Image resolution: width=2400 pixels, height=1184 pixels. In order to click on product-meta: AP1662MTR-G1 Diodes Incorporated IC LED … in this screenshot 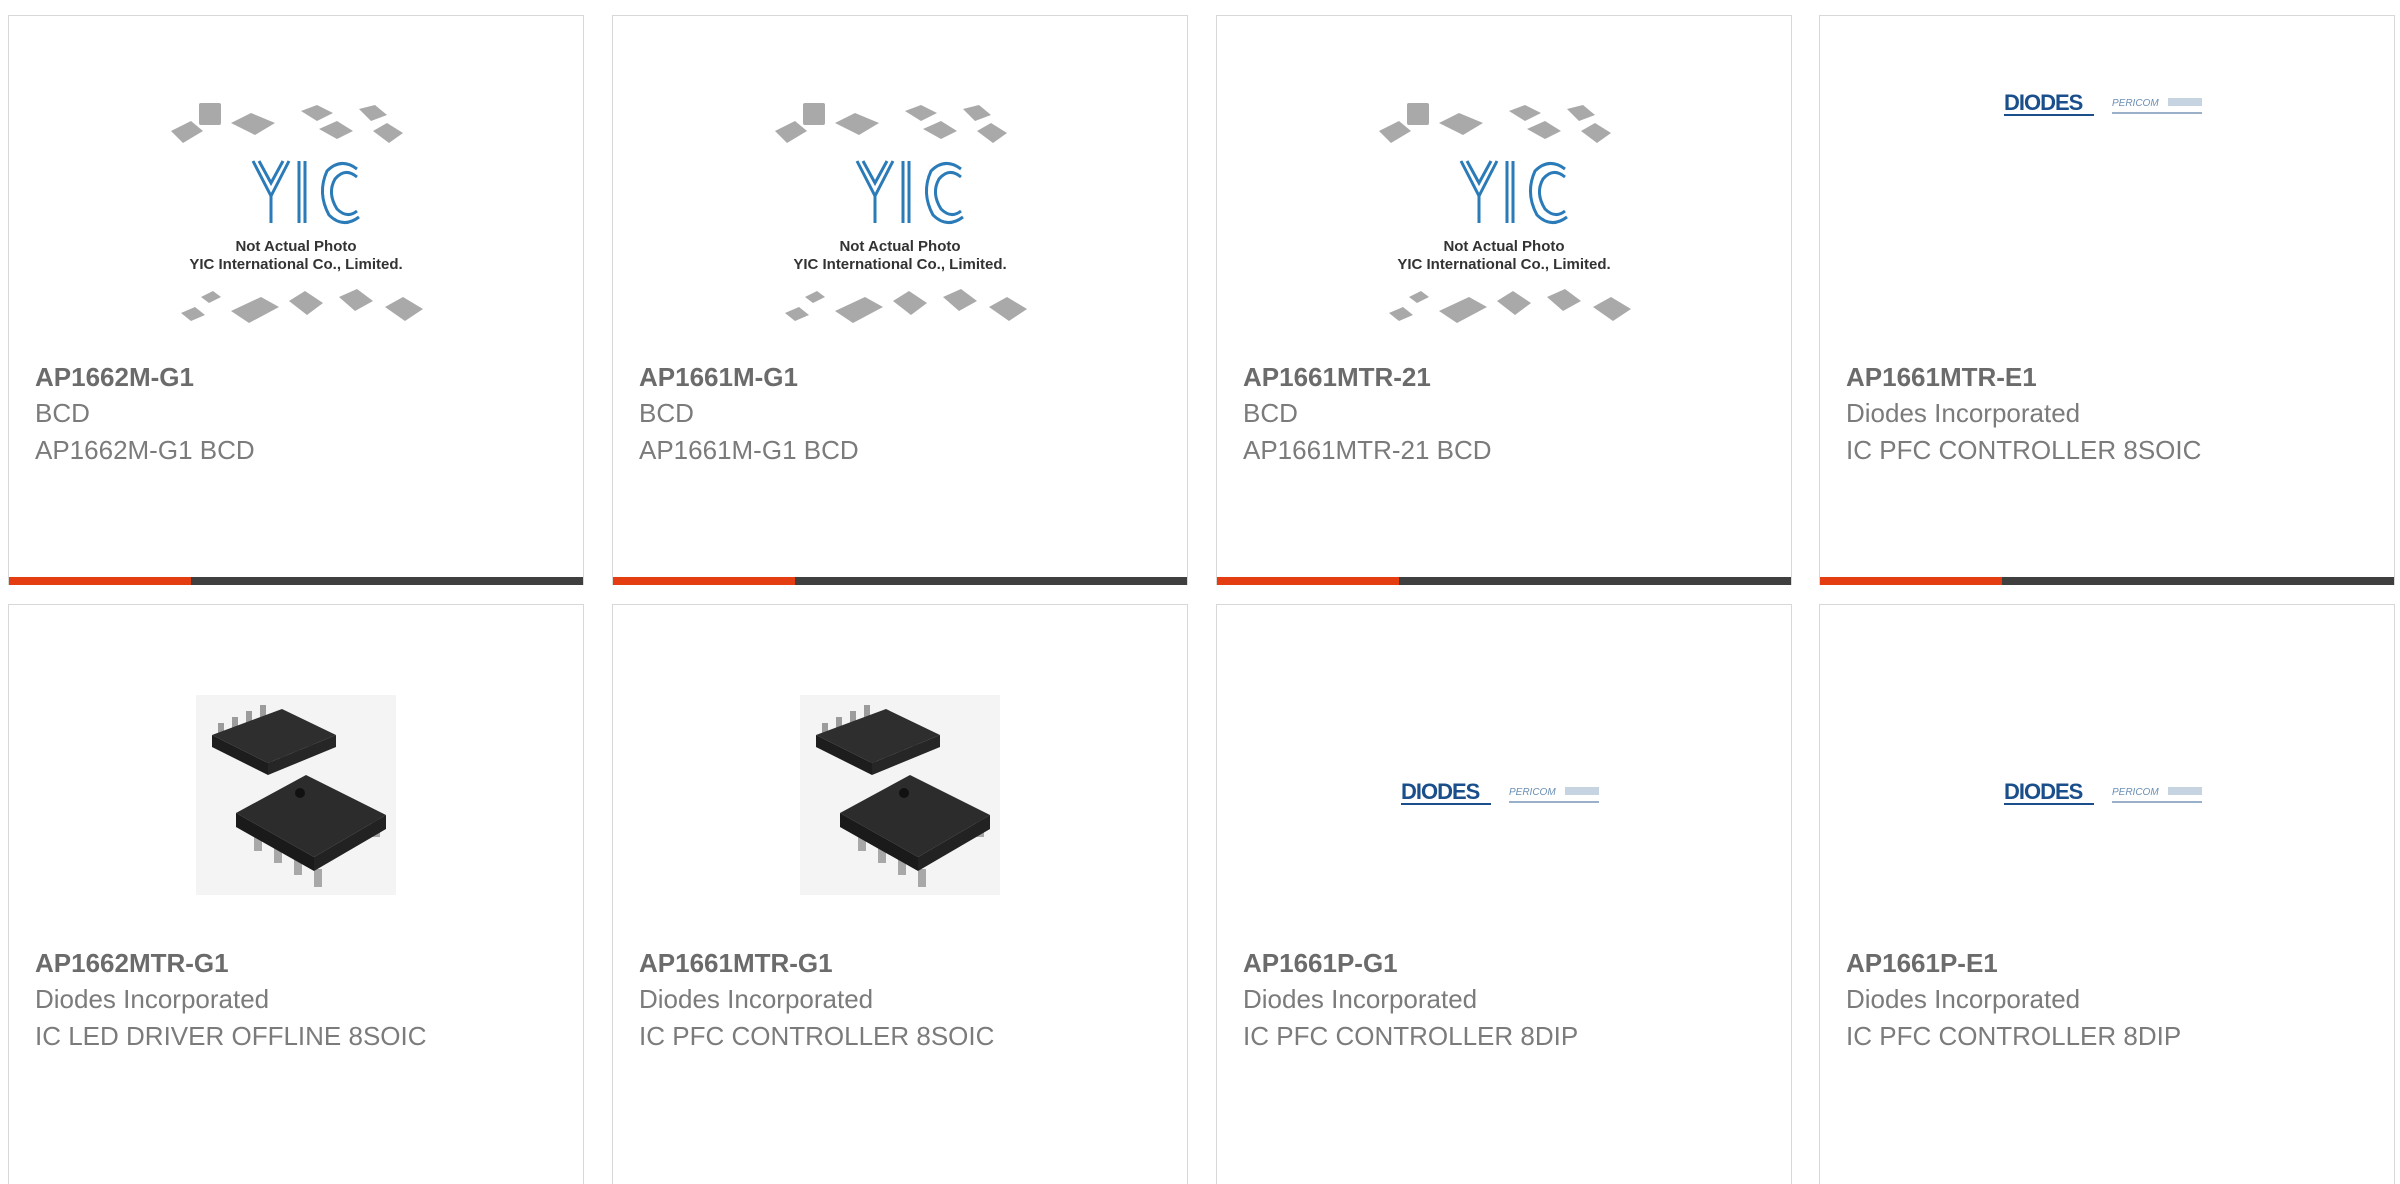, I will do `click(299, 1000)`.